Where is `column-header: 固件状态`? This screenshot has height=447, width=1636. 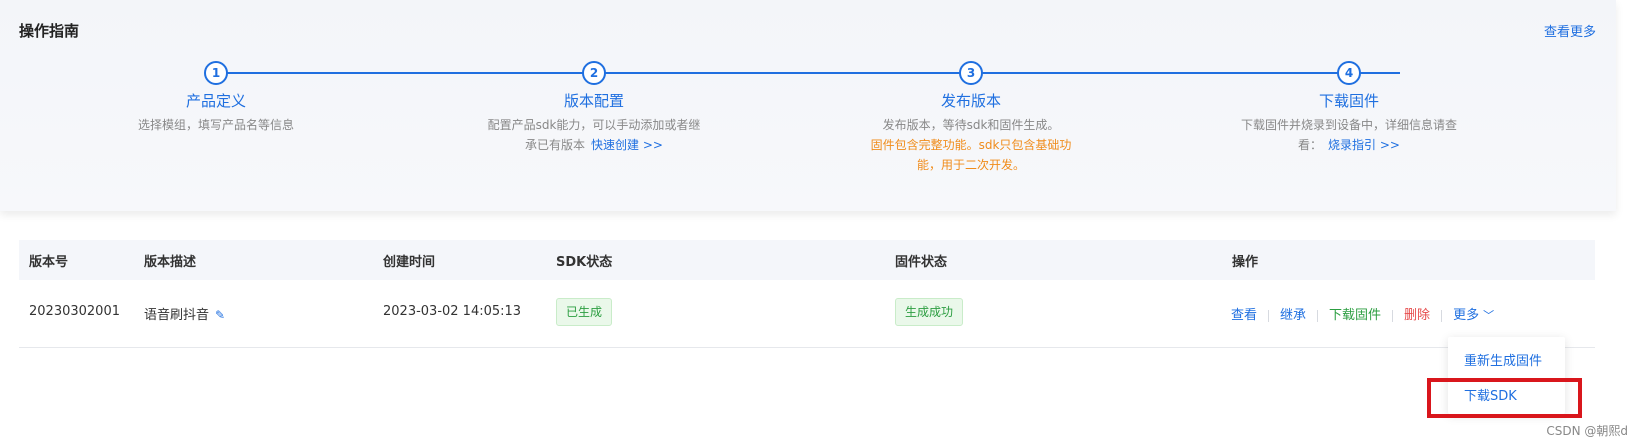
column-header: 固件状态 is located at coordinates (921, 262).